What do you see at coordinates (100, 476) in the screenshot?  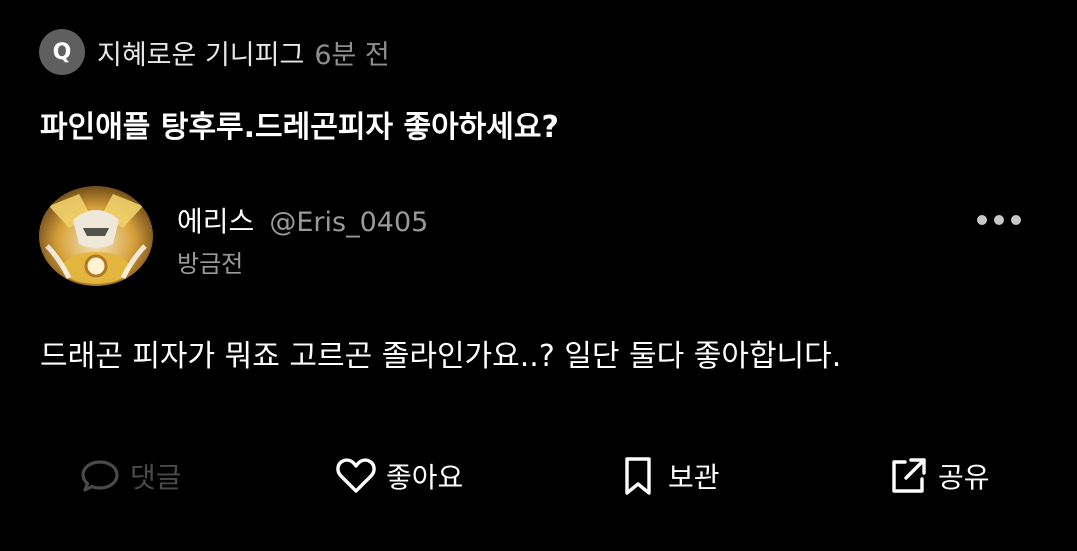 I see `comment-bubble-icon` at bounding box center [100, 476].